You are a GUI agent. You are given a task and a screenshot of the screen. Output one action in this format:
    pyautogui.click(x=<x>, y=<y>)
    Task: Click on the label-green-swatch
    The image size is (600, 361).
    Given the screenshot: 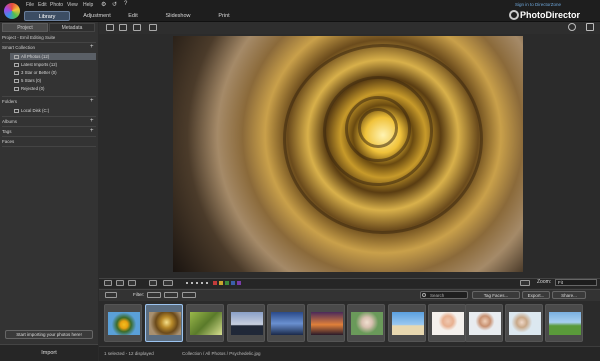 What is the action you would take?
    pyautogui.click(x=227, y=283)
    